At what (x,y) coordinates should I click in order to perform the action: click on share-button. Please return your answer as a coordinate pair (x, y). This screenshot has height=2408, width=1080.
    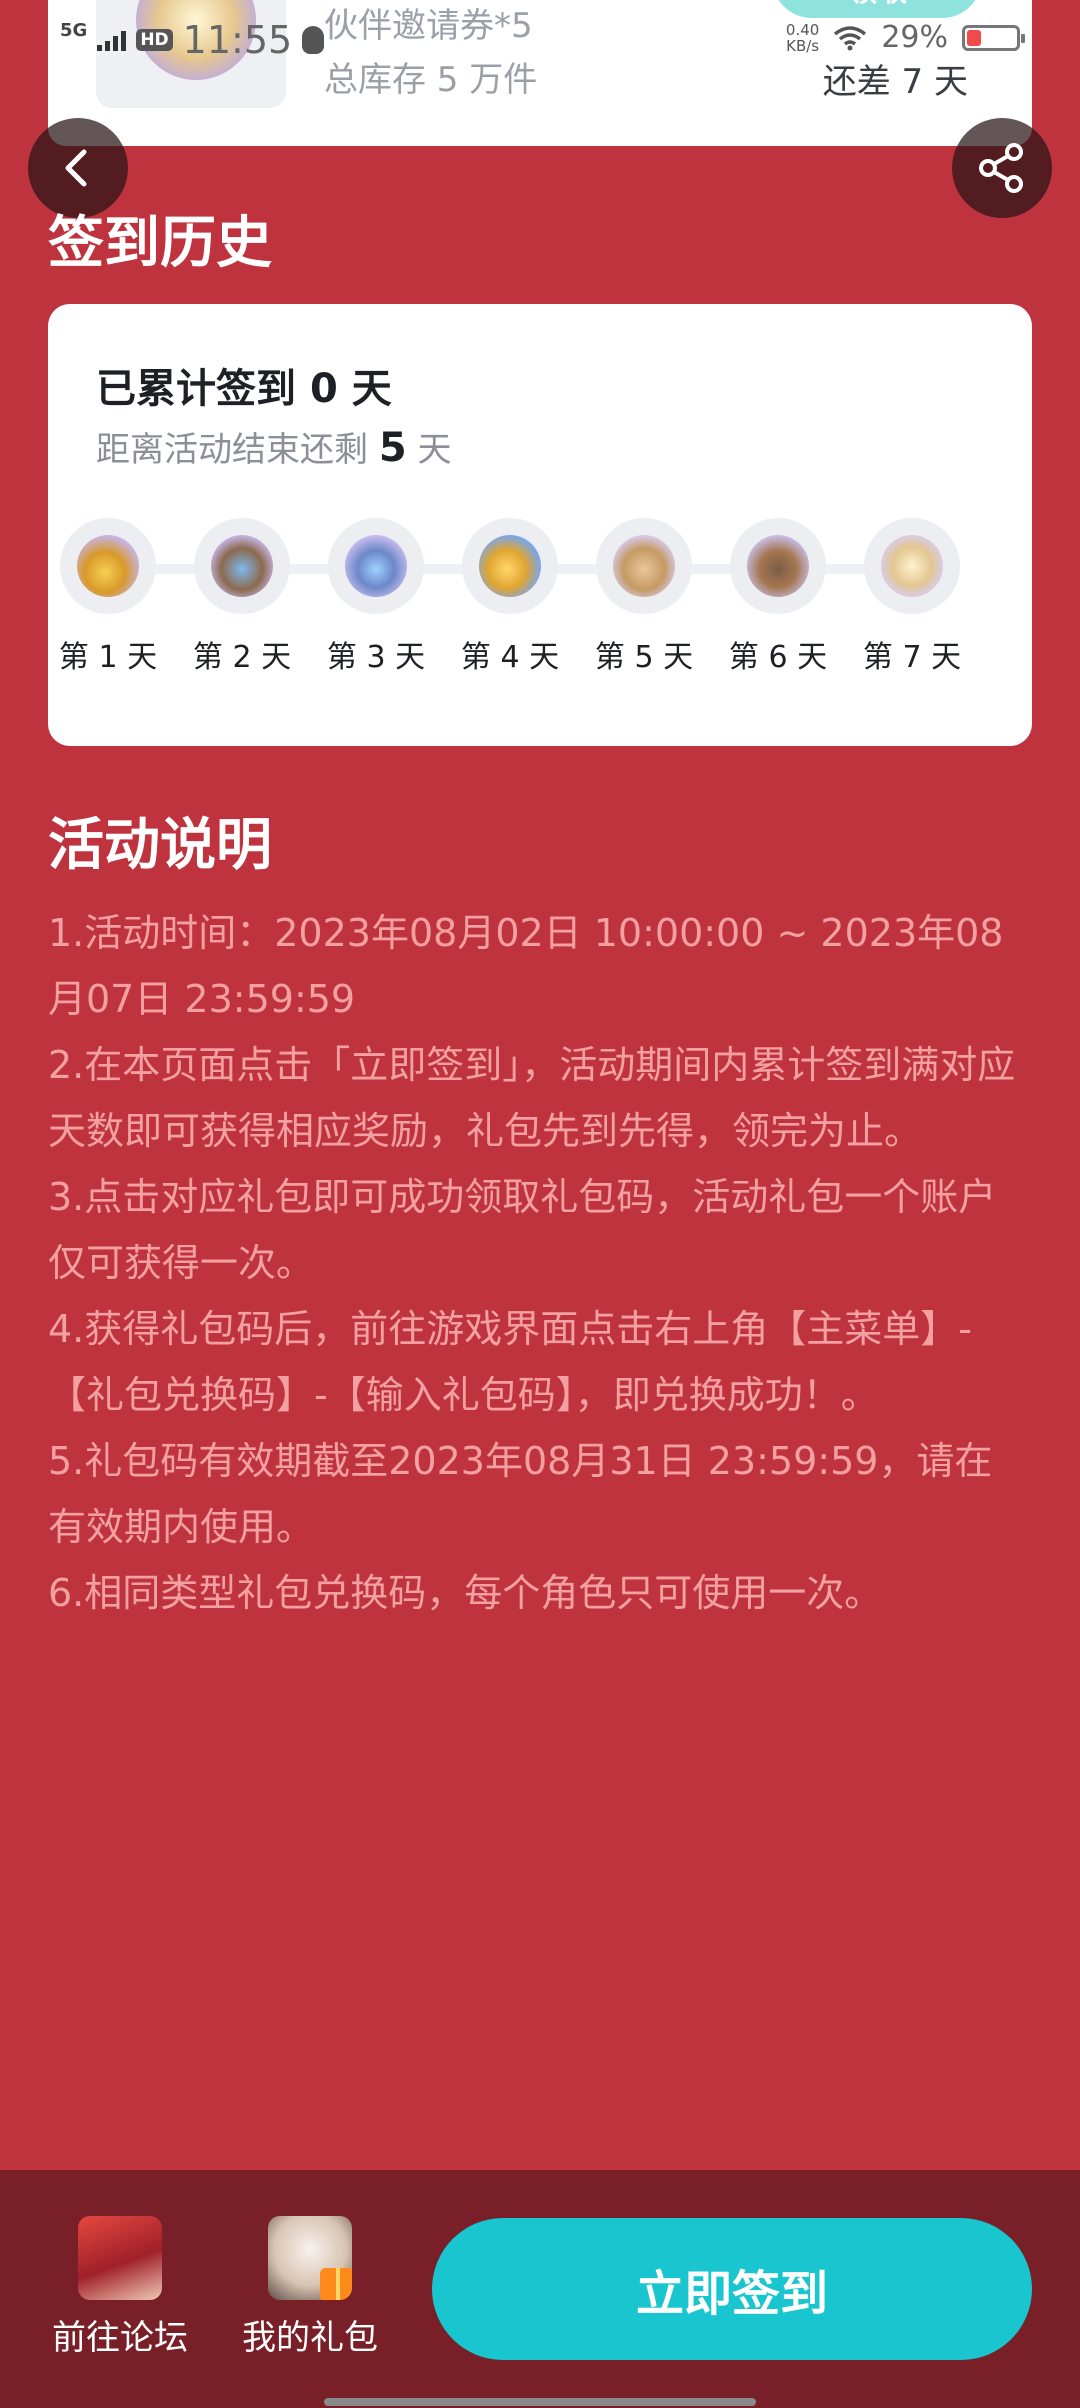
    Looking at the image, I should click on (1002, 168).